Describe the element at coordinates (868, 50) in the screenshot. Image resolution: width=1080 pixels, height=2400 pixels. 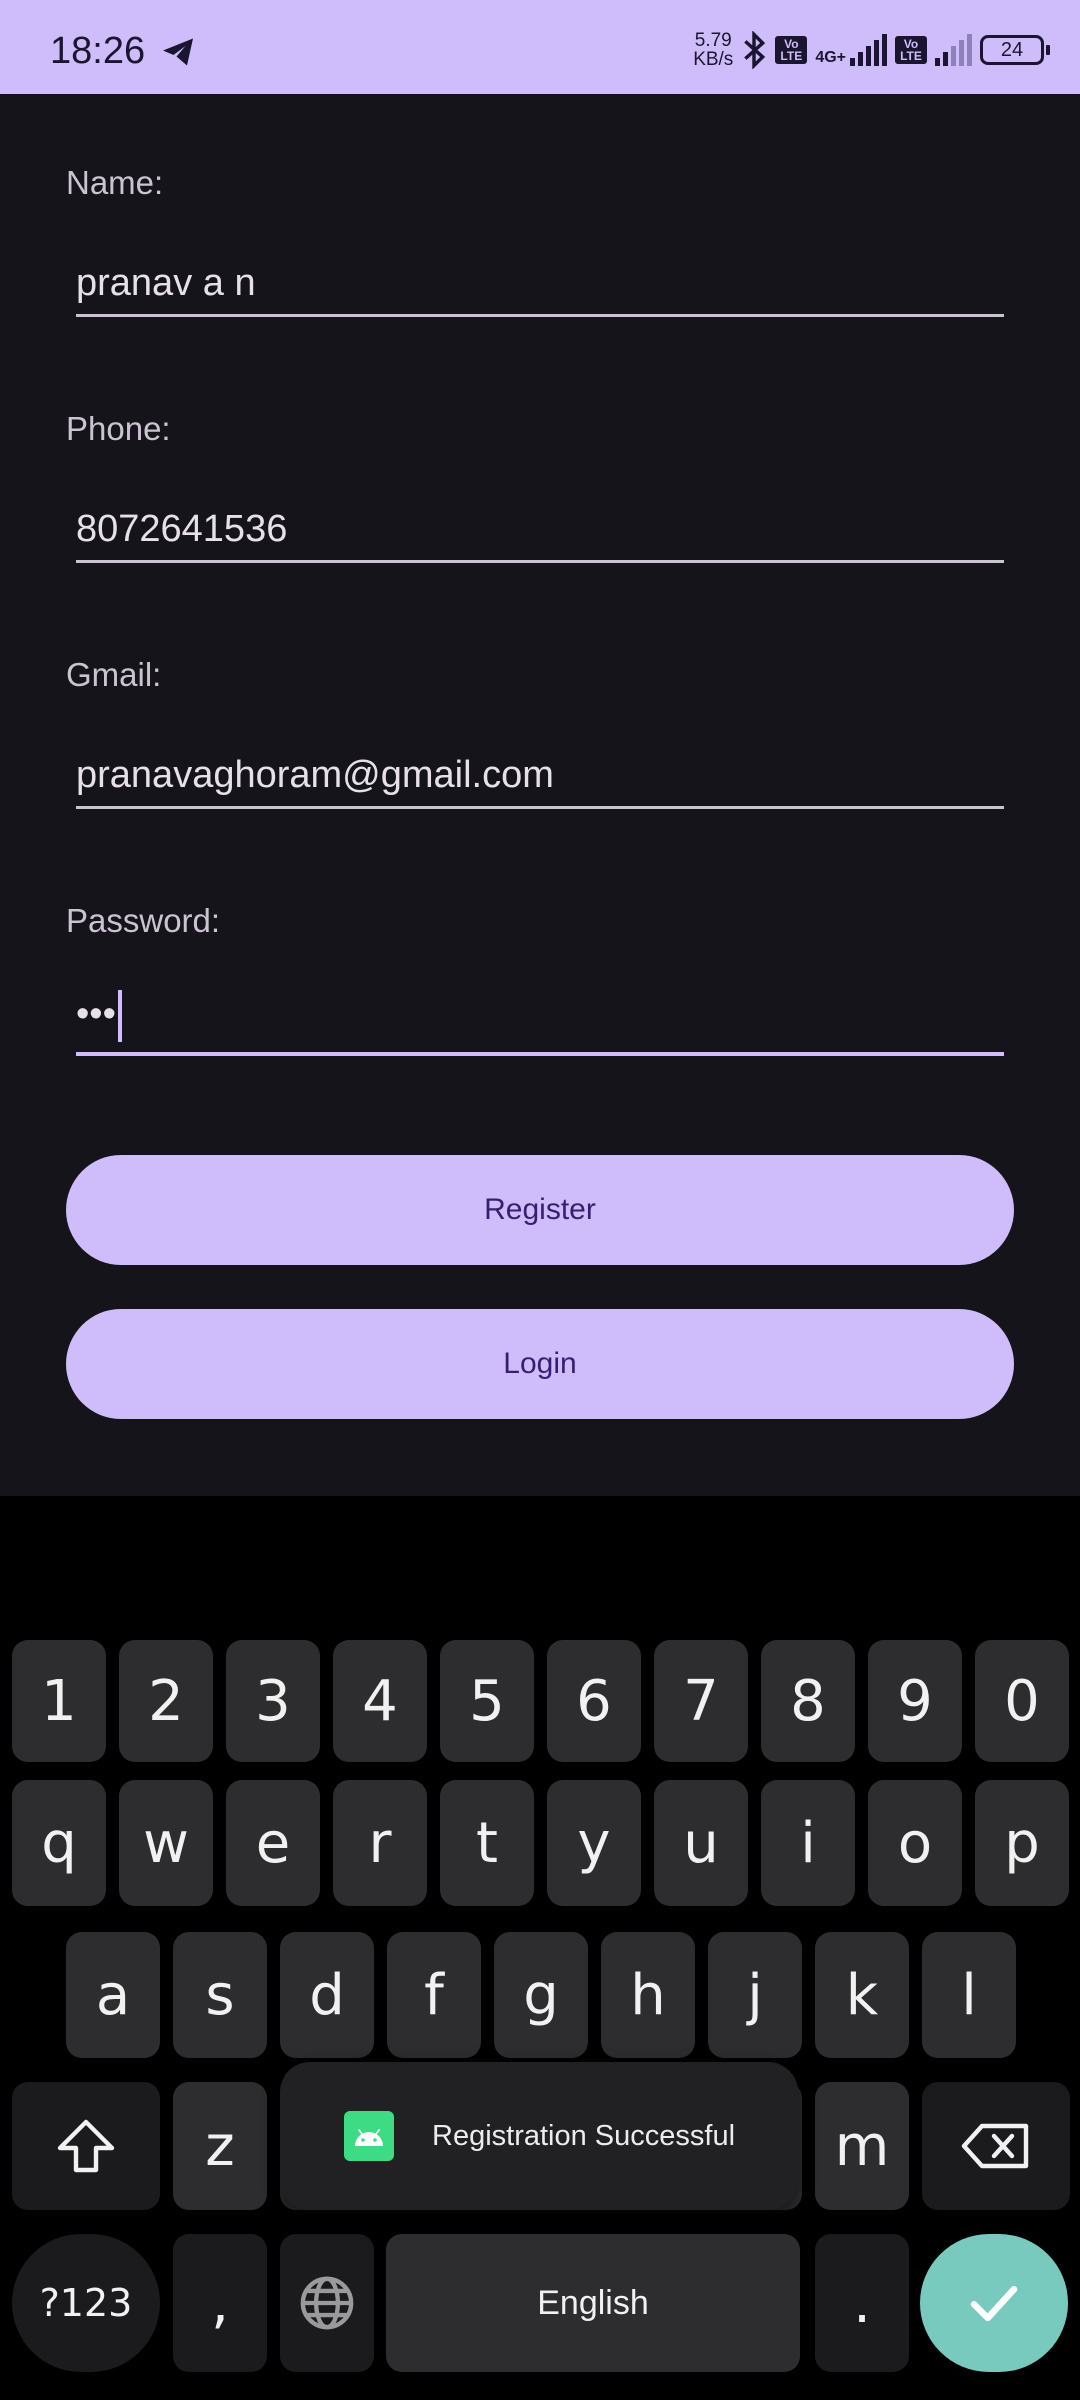
I see `signal-bars-1-icon` at that location.